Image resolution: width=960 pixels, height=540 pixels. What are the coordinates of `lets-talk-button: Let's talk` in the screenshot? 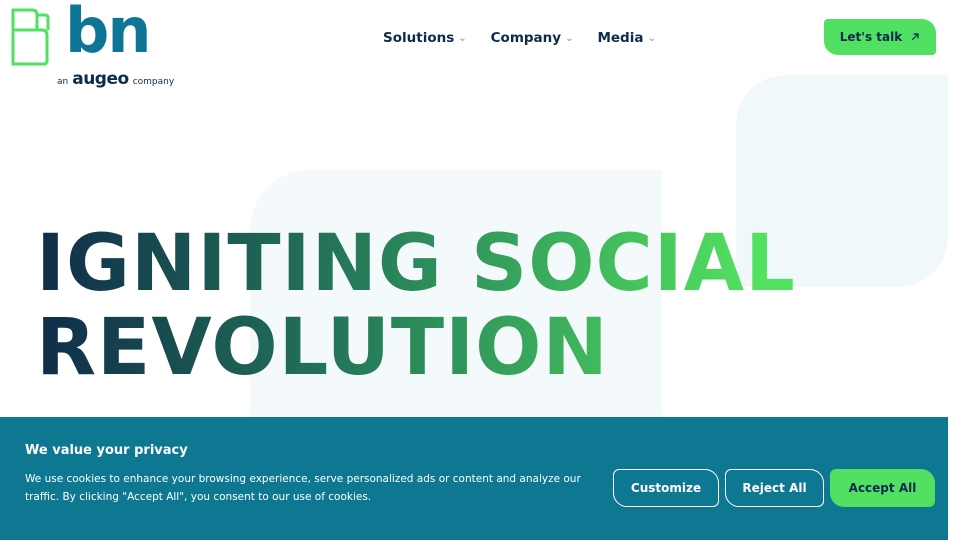 It's located at (880, 37).